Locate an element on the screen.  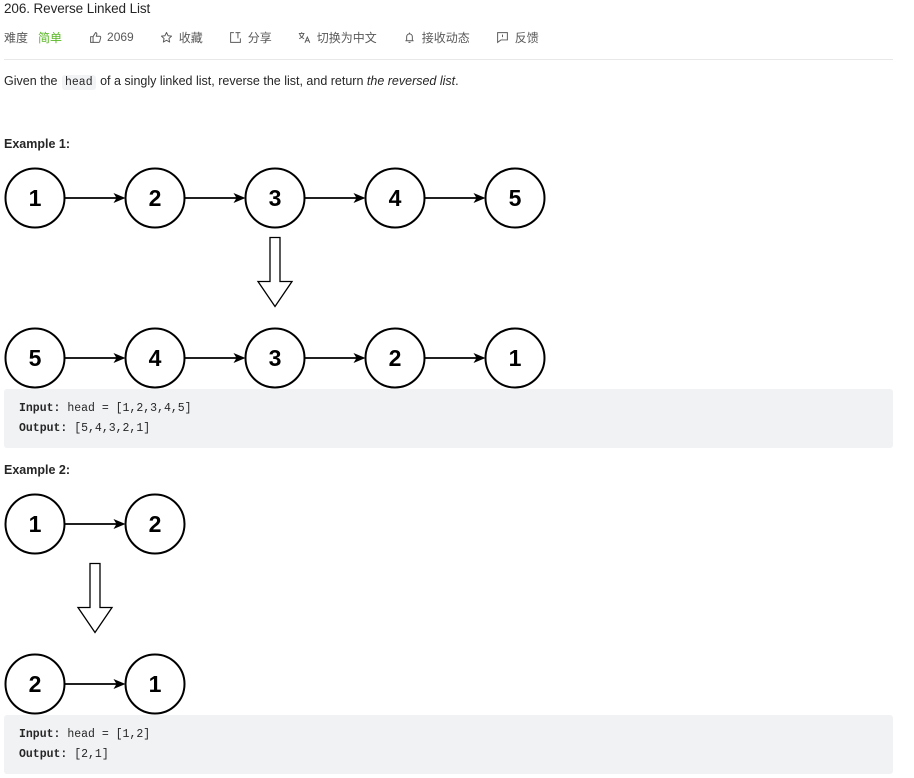
header-divider is located at coordinates (448, 59).